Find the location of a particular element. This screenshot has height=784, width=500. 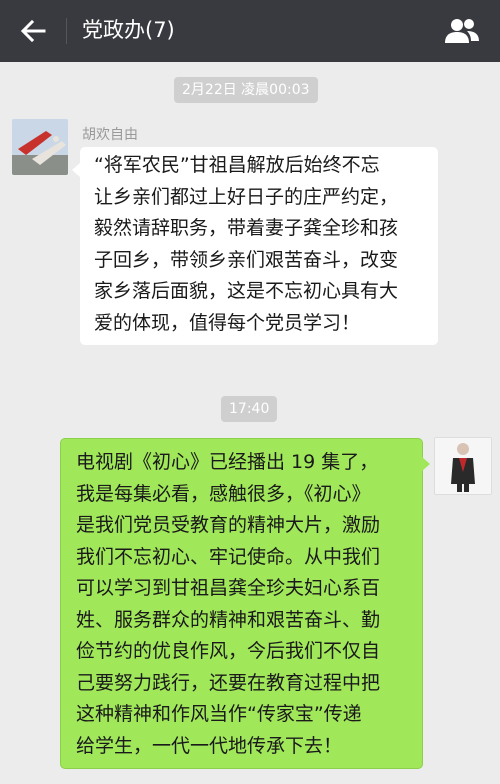

group-info-button is located at coordinates (462, 31).